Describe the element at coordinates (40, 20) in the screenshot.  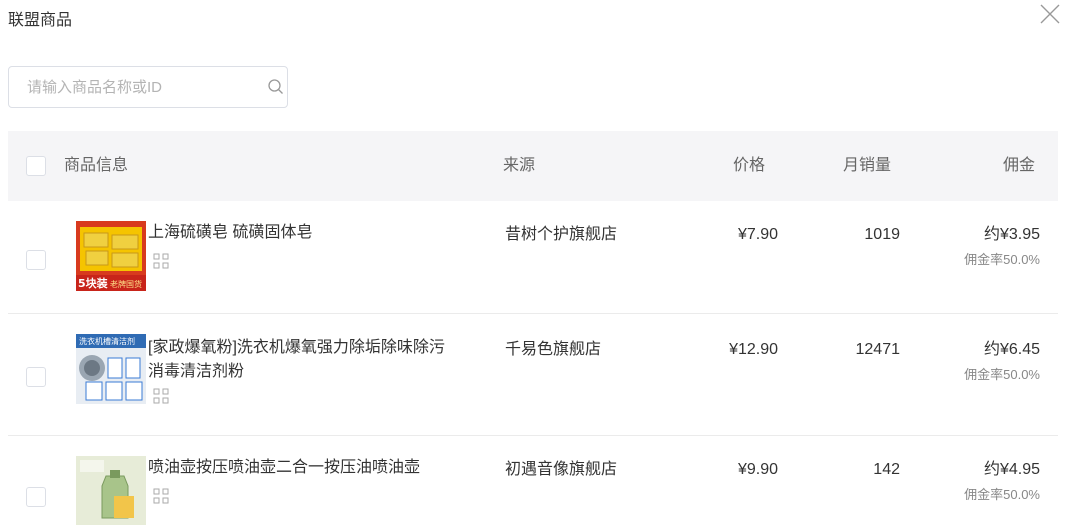
I see `dialog-title: 联盟商品` at that location.